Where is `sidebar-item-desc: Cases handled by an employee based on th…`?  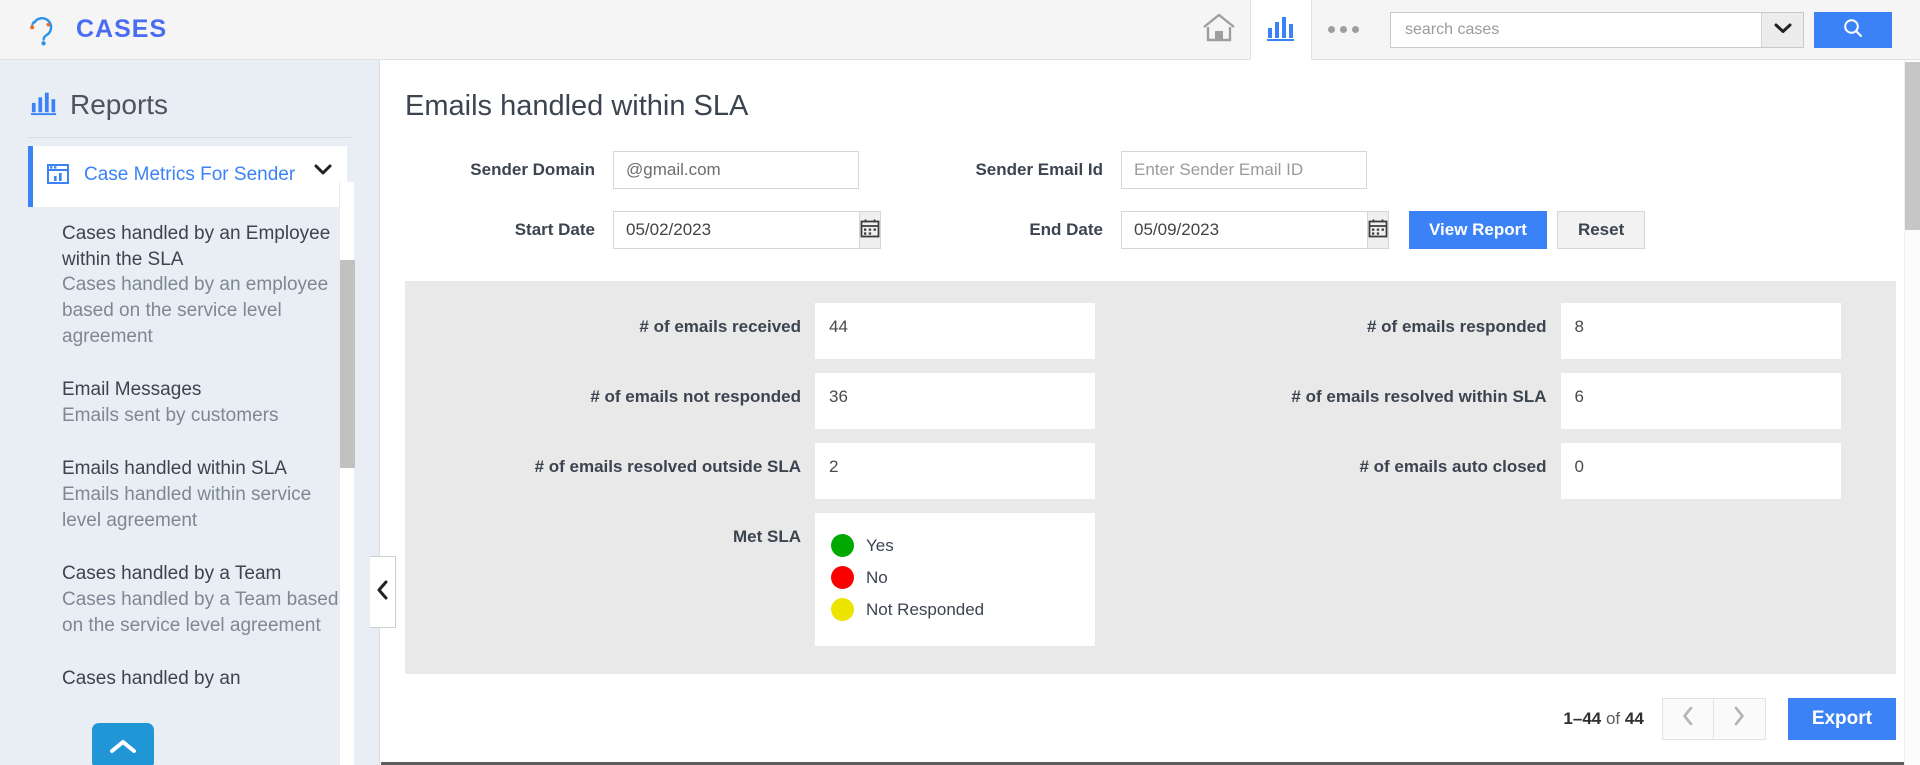
sidebar-item-desc: Cases handled by an employee based on th… is located at coordinates (195, 310).